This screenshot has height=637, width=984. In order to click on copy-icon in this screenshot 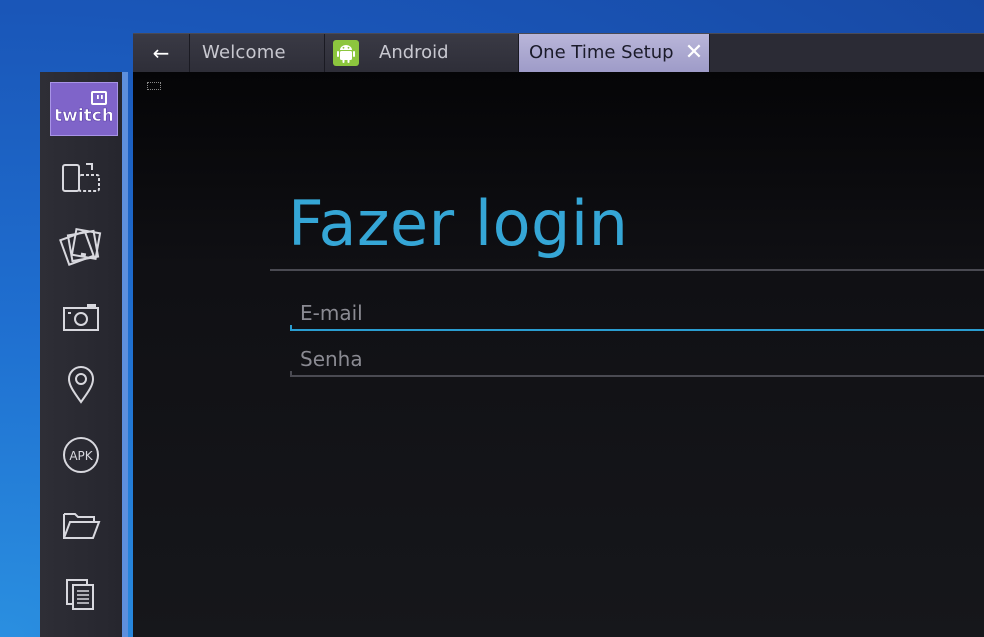, I will do `click(80, 594)`.